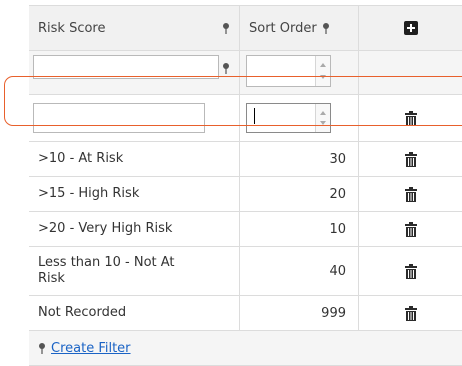  I want to click on filter-row, so click(245, 73).